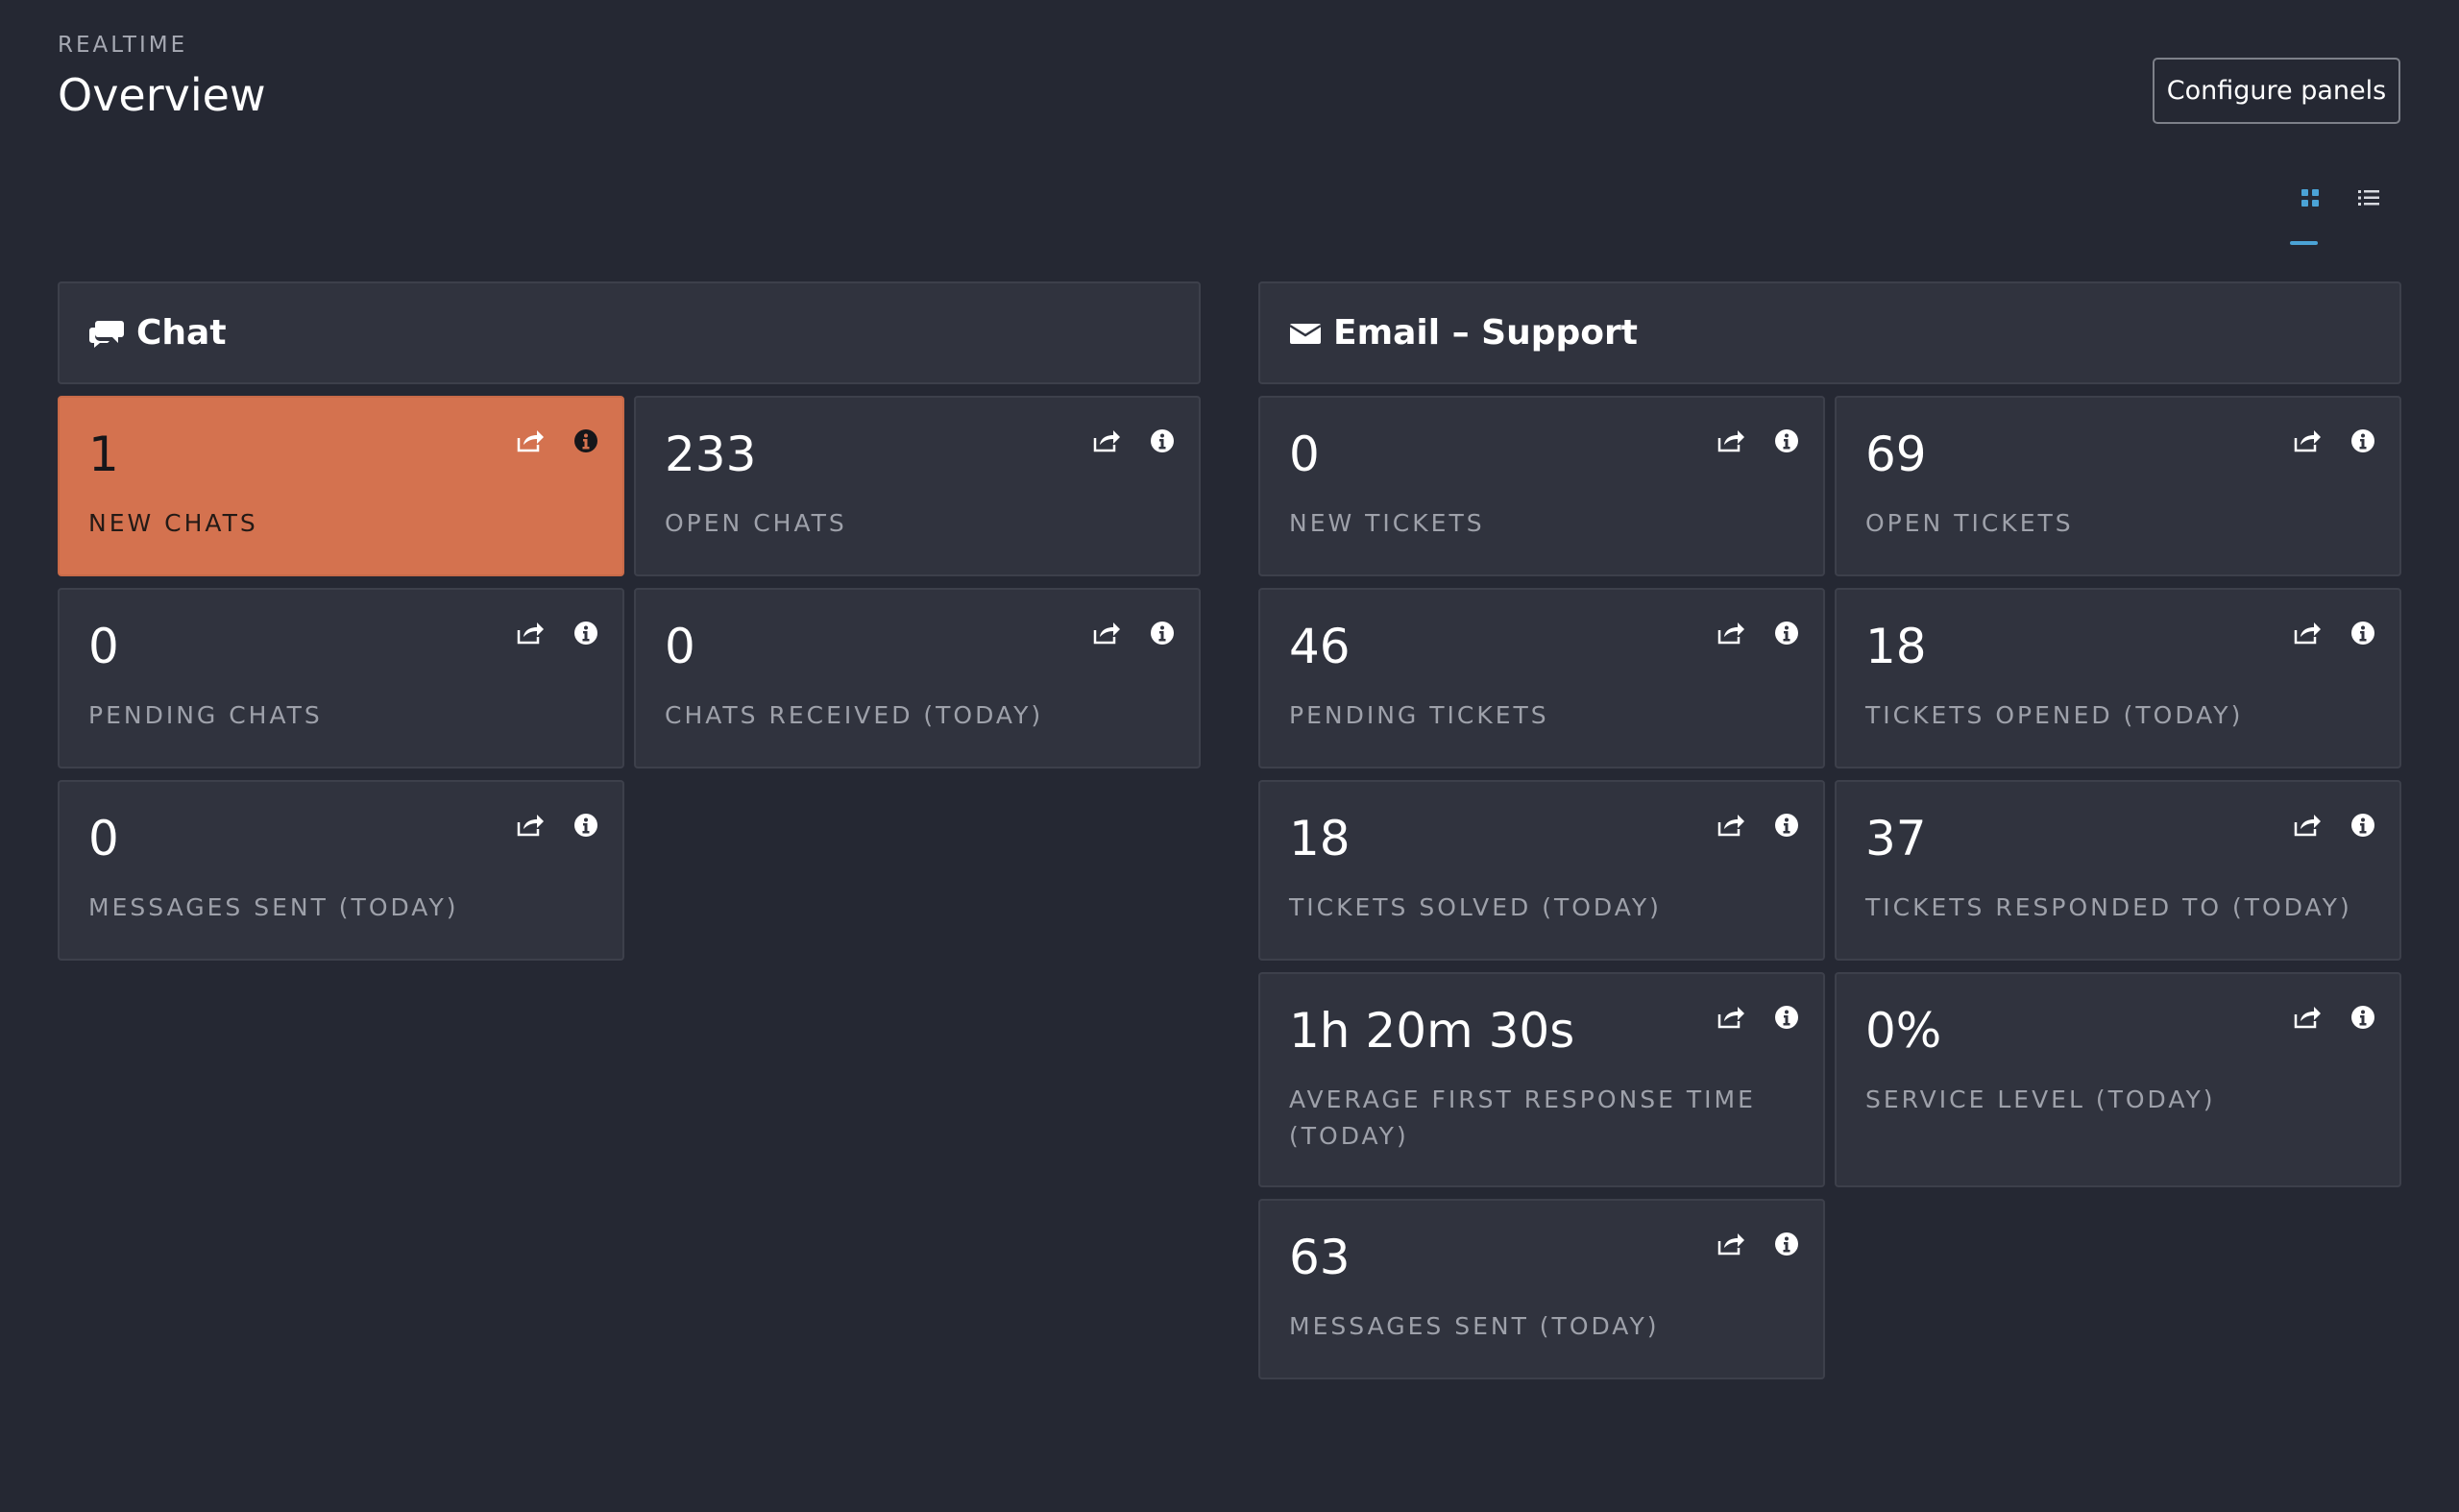 This screenshot has width=2459, height=1512. Describe the element at coordinates (1541, 1289) in the screenshot. I see `metric-card-email-messages-sent: 63 MESSAGES SENT (TODAY)` at that location.